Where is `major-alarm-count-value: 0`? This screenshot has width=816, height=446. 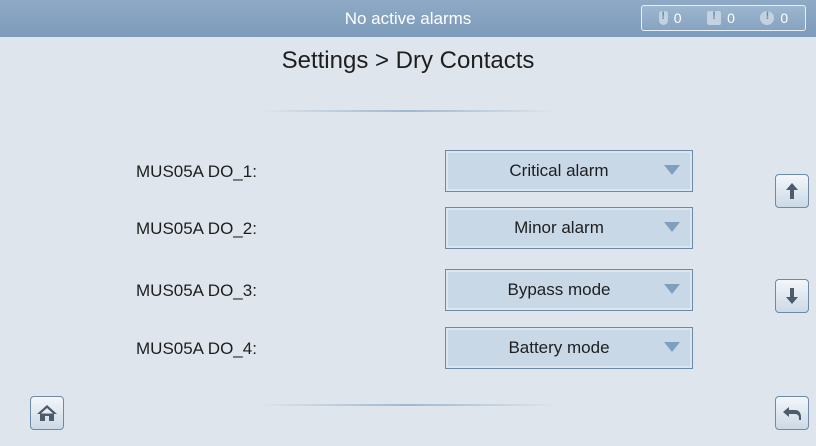
major-alarm-count-value: 0 is located at coordinates (731, 18).